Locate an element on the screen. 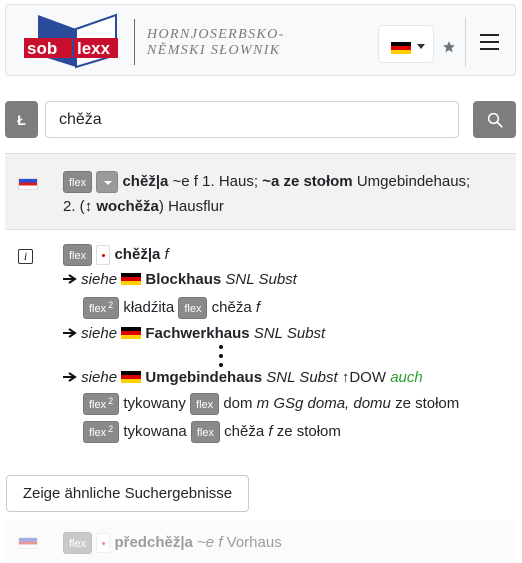 The height and width of the screenshot is (563, 522). star-icon is located at coordinates (449, 47).